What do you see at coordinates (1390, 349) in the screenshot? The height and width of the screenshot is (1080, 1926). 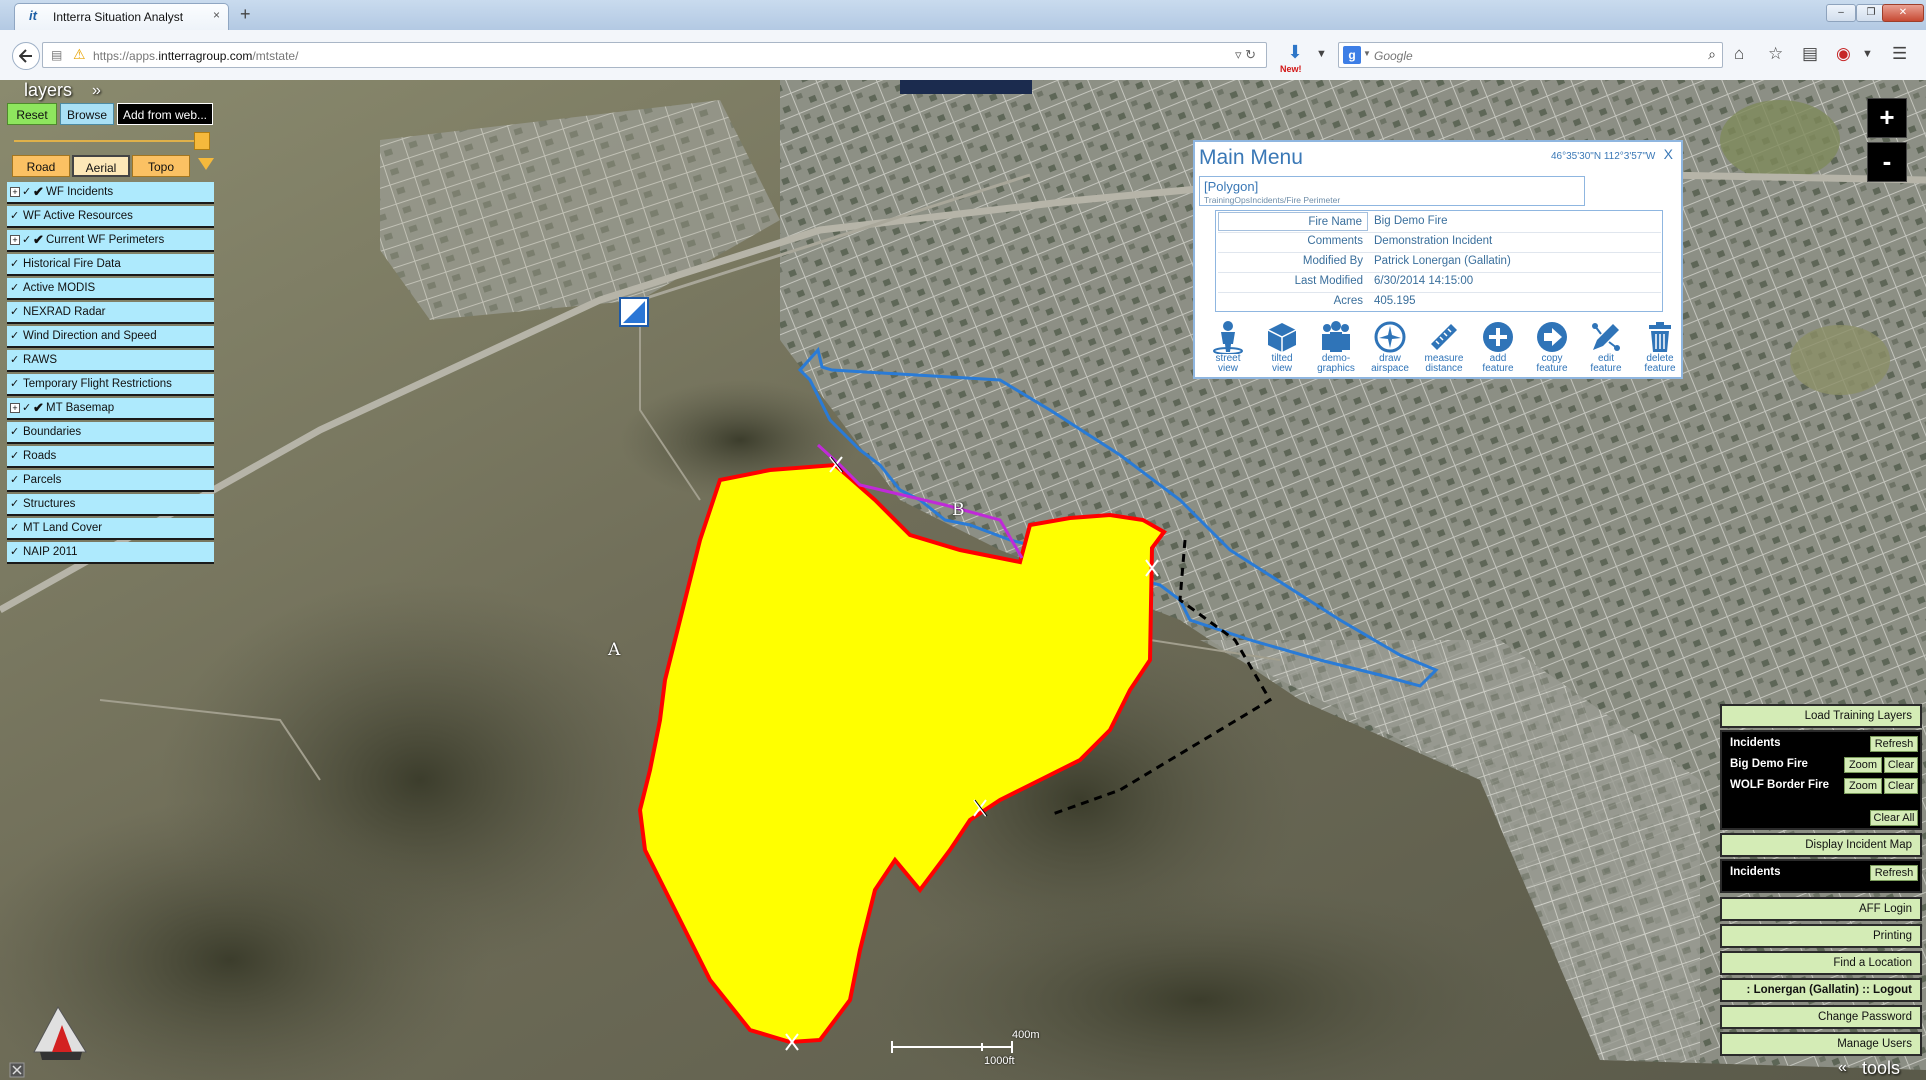 I see `draw-airspace-button: draw airspace` at bounding box center [1390, 349].